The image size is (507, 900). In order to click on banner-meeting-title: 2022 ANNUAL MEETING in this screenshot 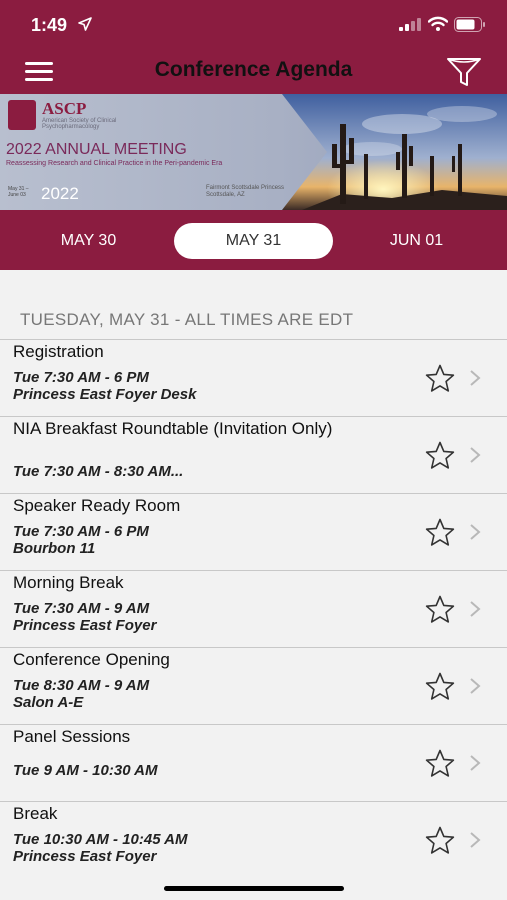, I will do `click(96, 149)`.